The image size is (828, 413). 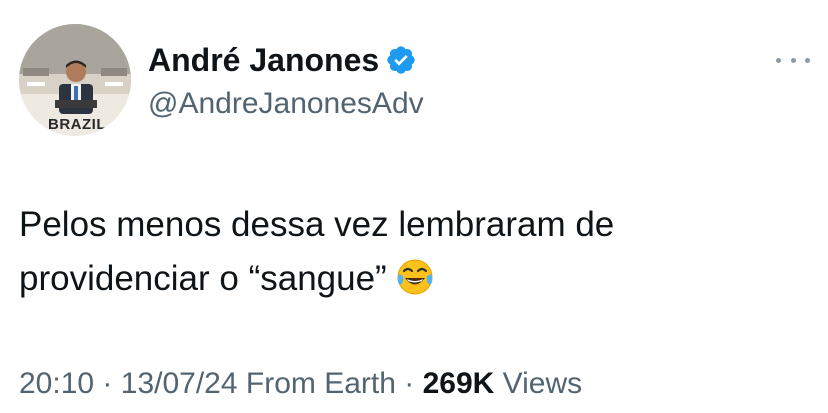 What do you see at coordinates (401, 60) in the screenshot?
I see `verified-badge-icon` at bounding box center [401, 60].